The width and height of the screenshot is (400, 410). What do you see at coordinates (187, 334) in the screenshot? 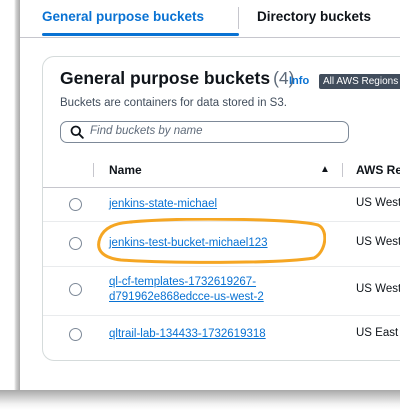
I see `bucket-name-link: qltrail-lab-134433-1732619318` at bounding box center [187, 334].